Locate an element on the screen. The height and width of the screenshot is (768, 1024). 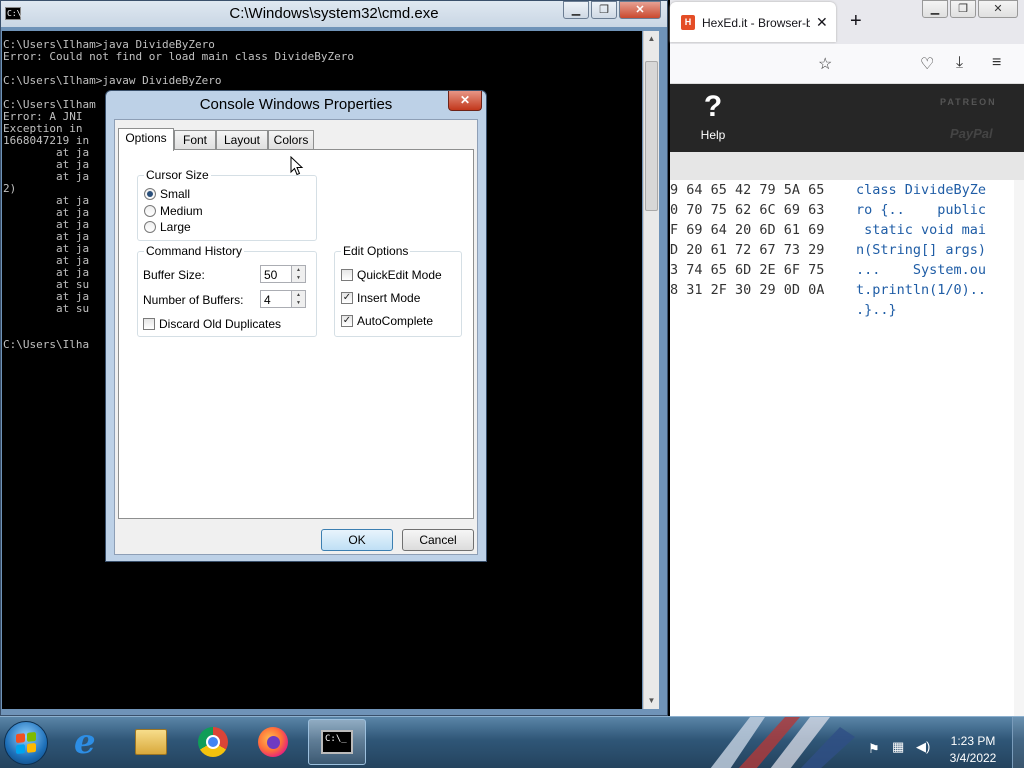
dialog-close-button: ✕ is located at coordinates (465, 101).